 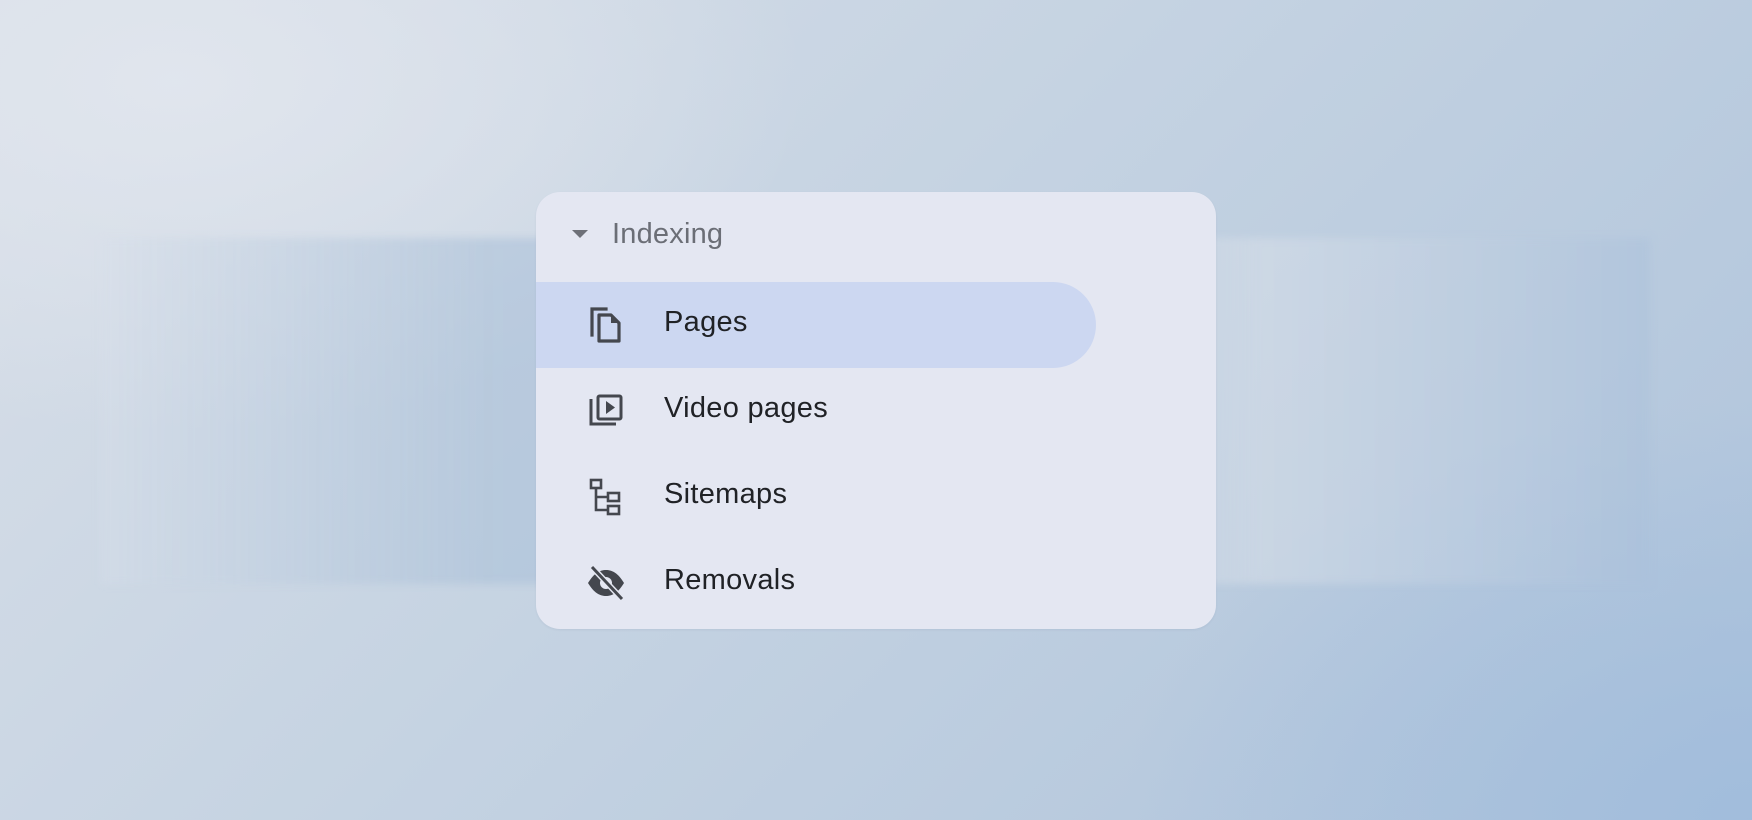 I want to click on nav-item-label: Removals, so click(x=730, y=580).